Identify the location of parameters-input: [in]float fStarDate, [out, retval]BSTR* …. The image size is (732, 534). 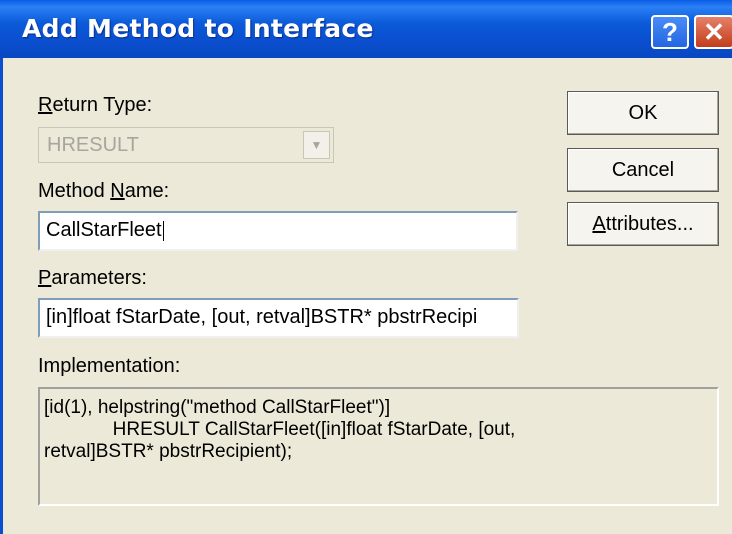
(278, 318).